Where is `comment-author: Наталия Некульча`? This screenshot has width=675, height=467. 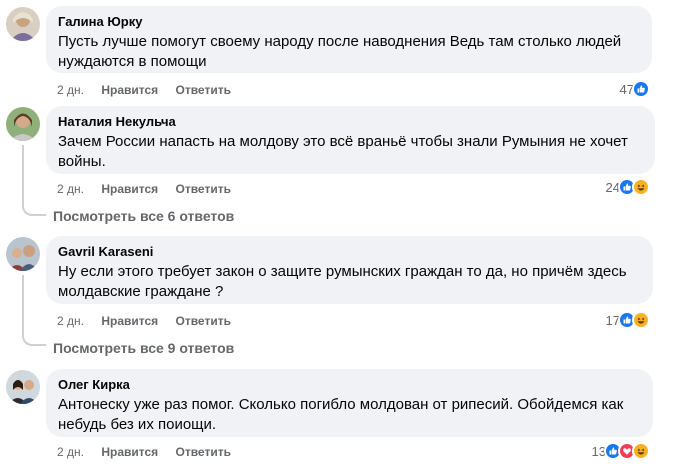 comment-author: Наталия Некульча is located at coordinates (350, 122).